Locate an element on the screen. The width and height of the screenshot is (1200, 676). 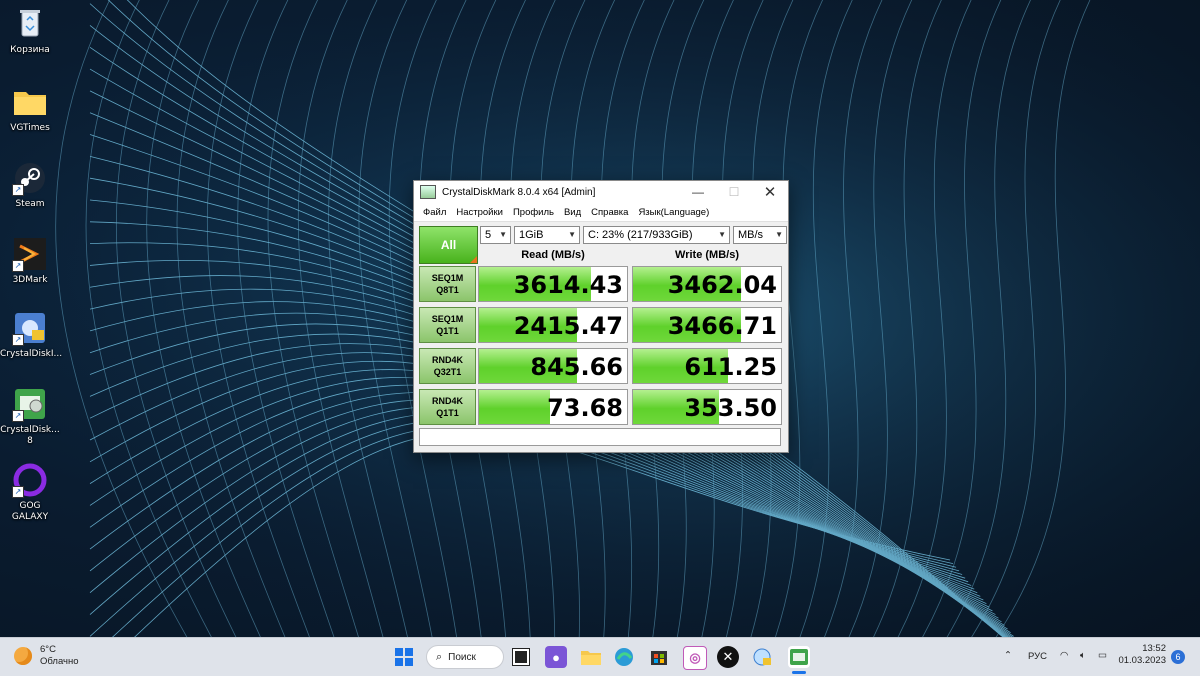
crystaldiskinfo-taskbar-button is located at coordinates (762, 657).